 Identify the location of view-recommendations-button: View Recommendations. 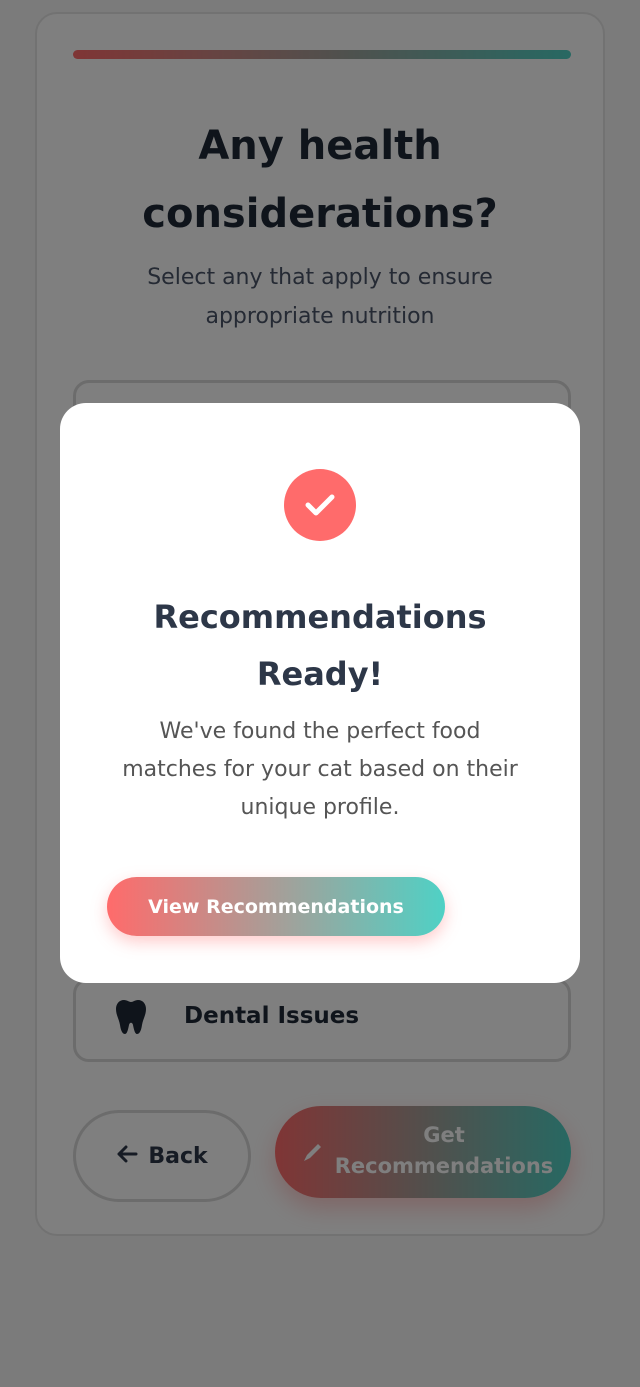
(276, 906).